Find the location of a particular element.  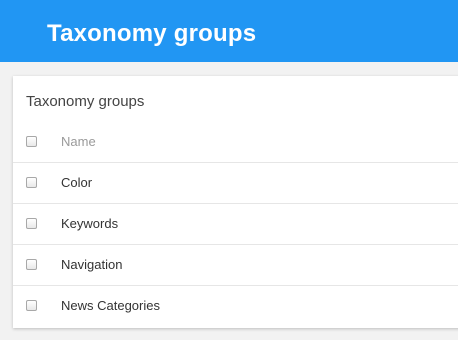

row-name: Keywords is located at coordinates (89, 224).